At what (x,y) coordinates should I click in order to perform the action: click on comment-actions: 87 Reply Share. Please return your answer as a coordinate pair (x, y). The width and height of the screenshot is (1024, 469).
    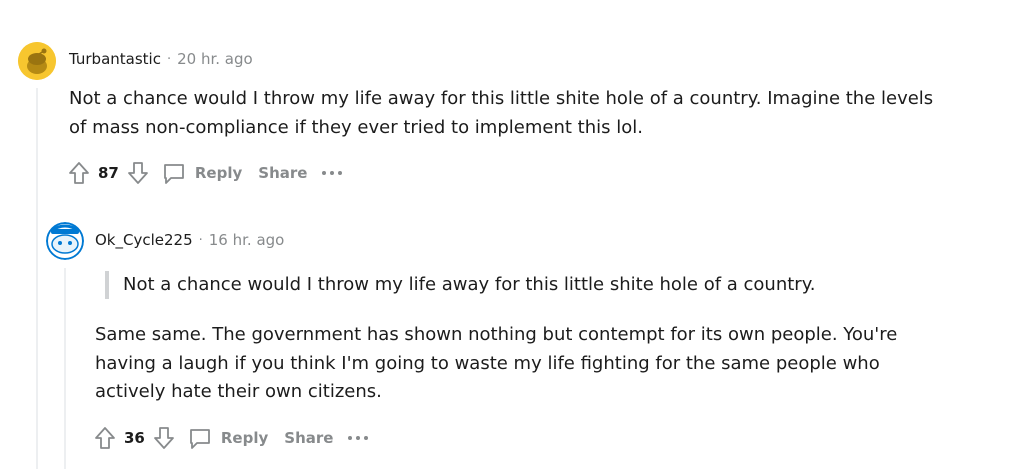
    Looking at the image, I should click on (205, 173).